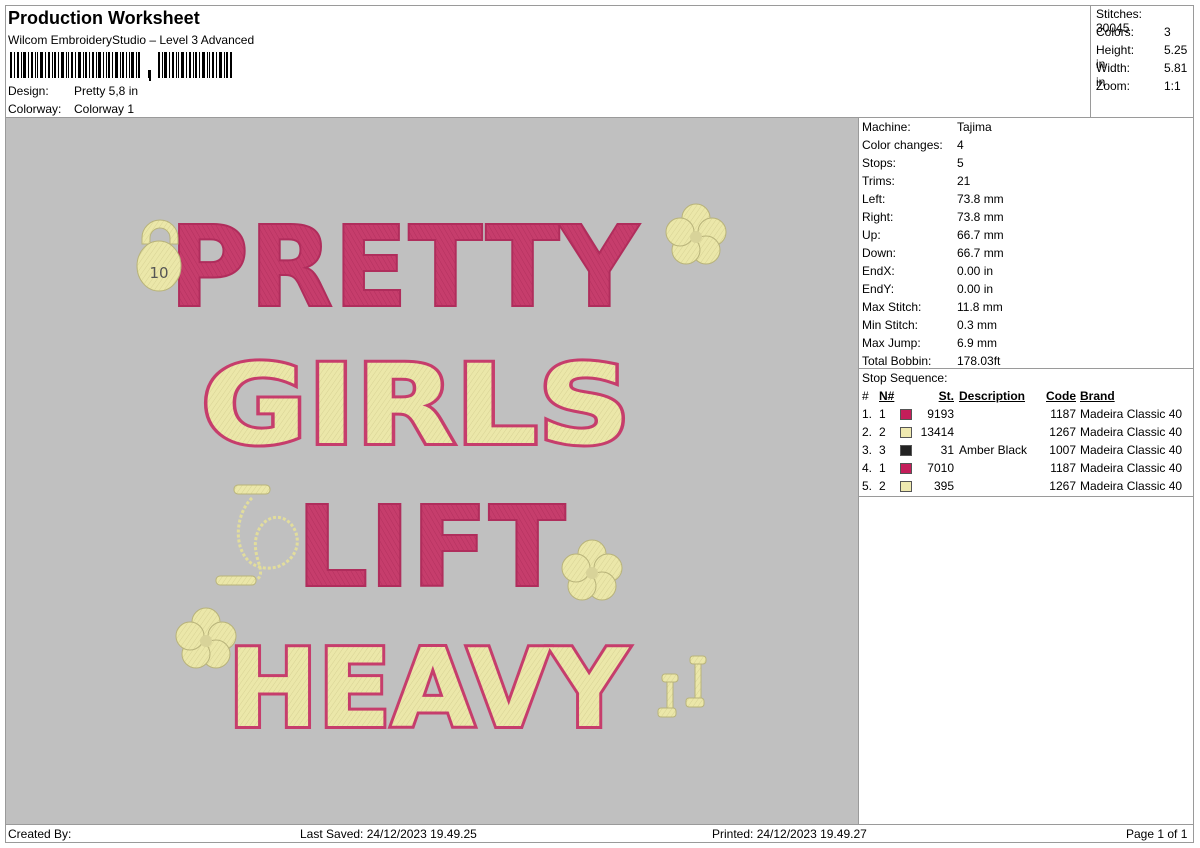 The image size is (1200, 848). I want to click on stop-index: 1., so click(867, 414).